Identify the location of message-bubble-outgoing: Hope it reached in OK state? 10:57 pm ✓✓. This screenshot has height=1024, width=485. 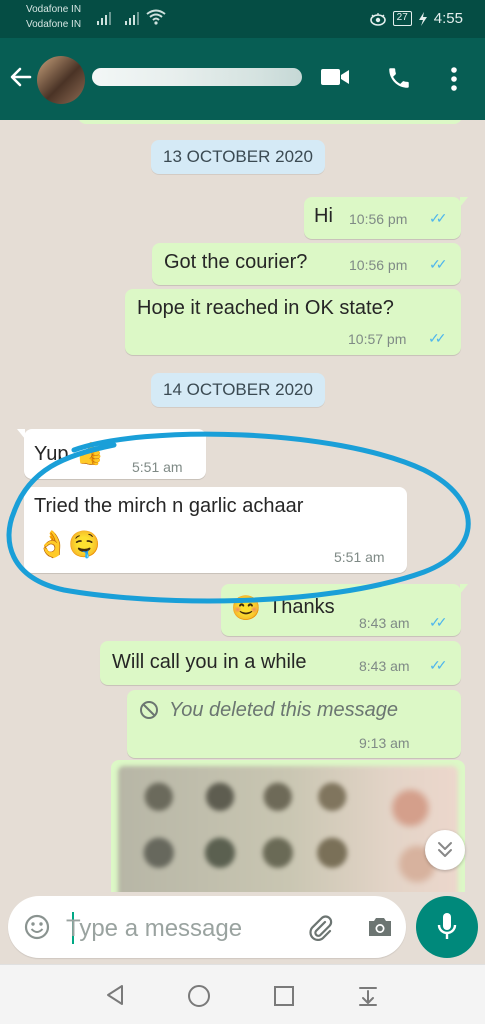
(293, 322).